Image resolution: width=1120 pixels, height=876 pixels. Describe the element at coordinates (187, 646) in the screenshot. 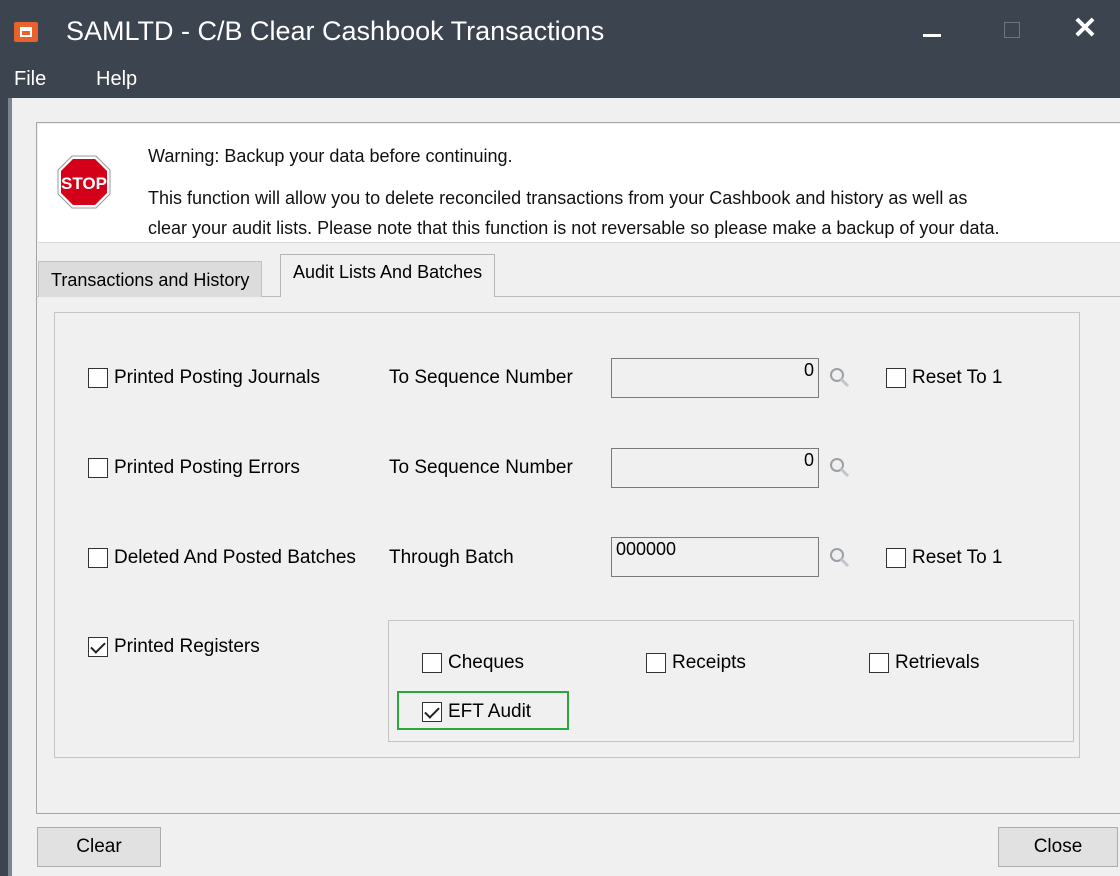

I see `checkbox-label: Printed Registers` at that location.